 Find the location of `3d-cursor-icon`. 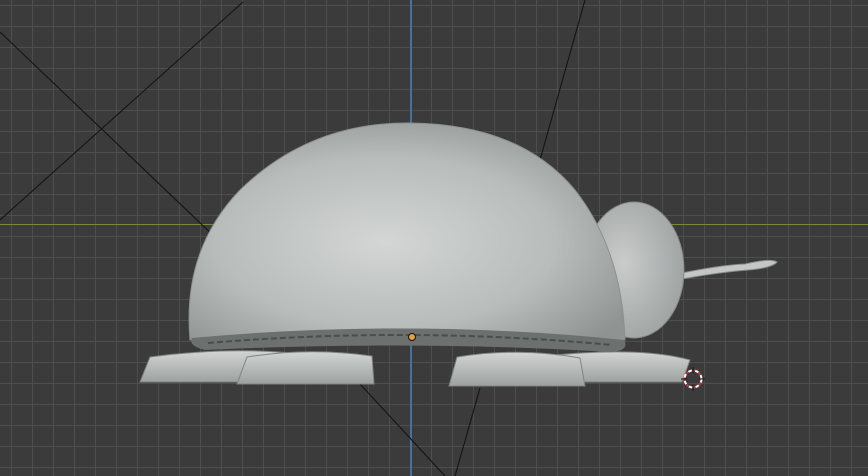

3d-cursor-icon is located at coordinates (693, 379).